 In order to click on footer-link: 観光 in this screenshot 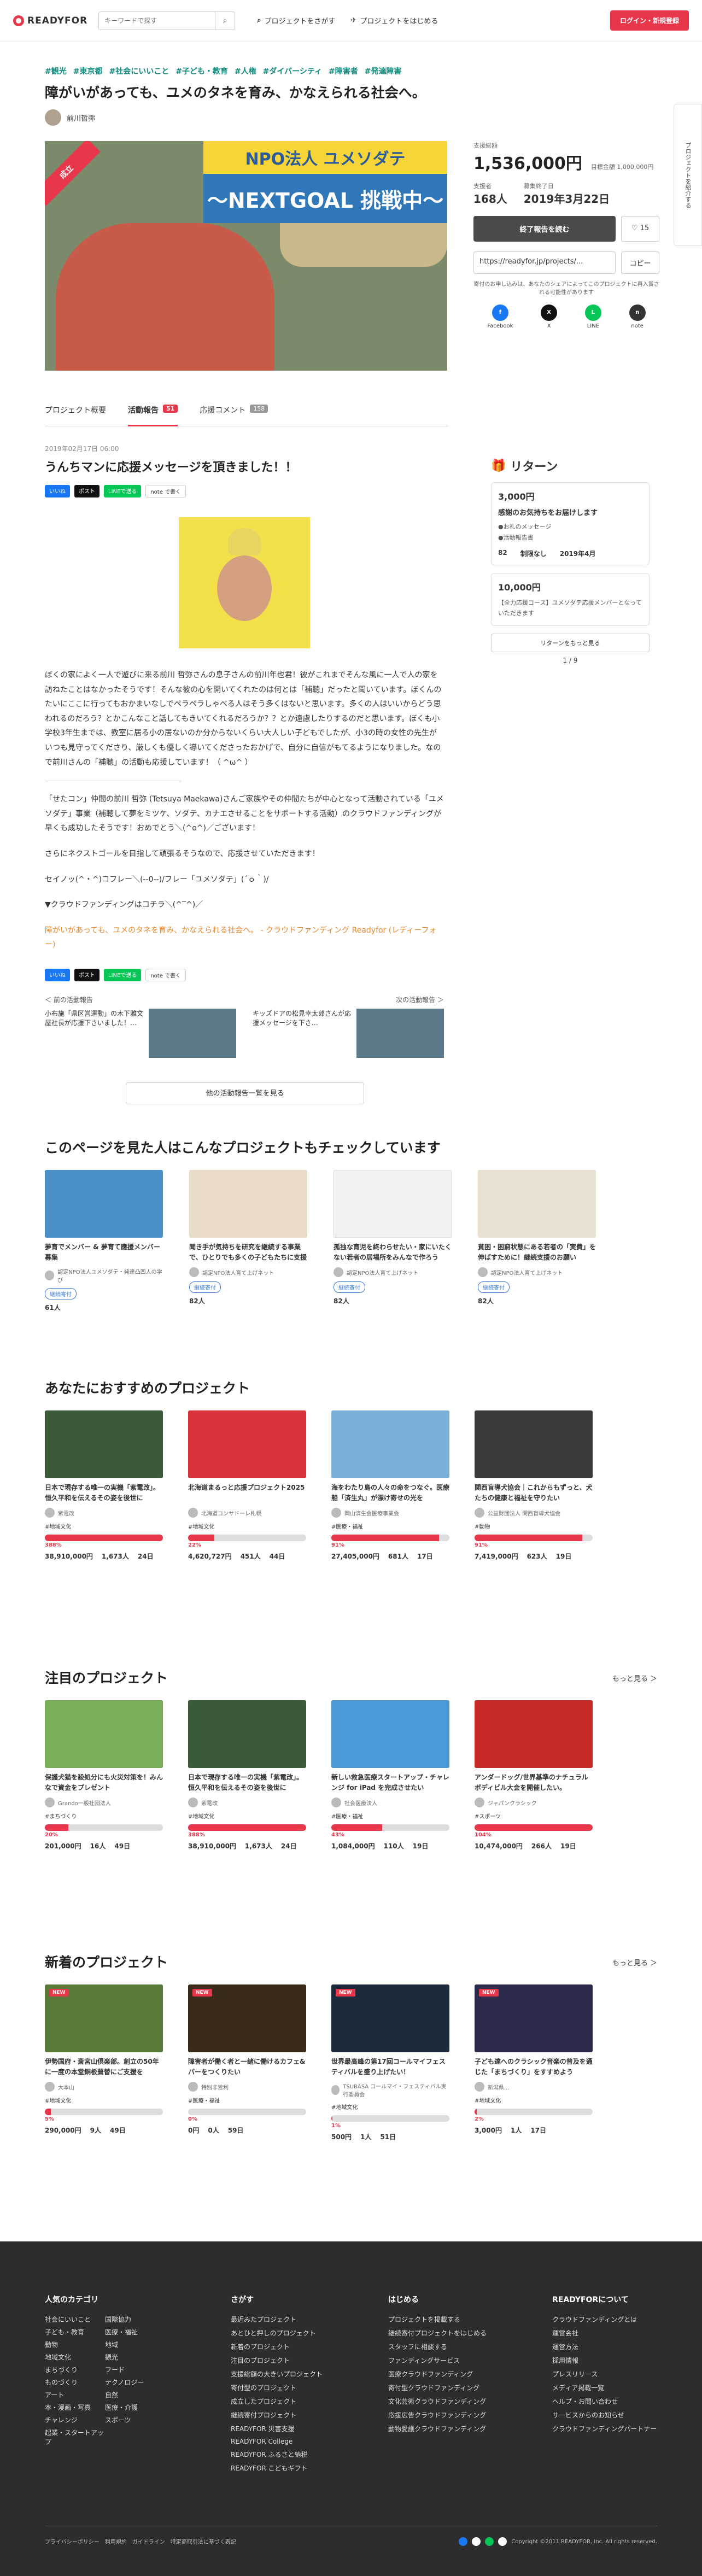, I will do `click(135, 2357)`.